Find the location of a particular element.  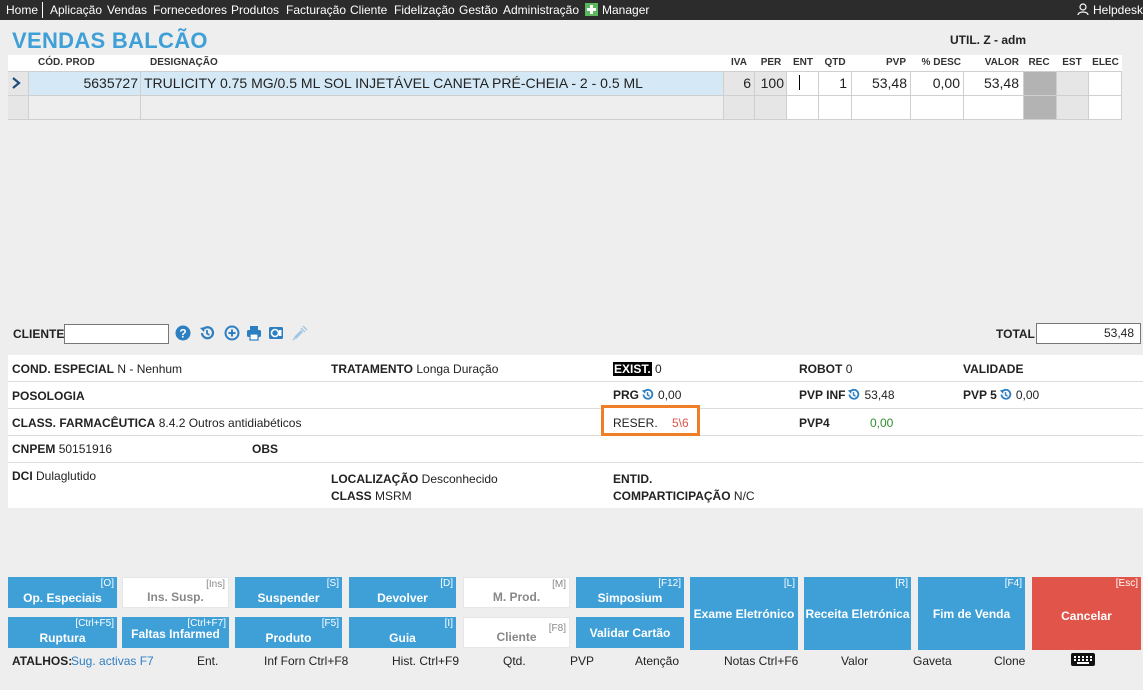

col-header-qtd: QTD is located at coordinates (835, 63).